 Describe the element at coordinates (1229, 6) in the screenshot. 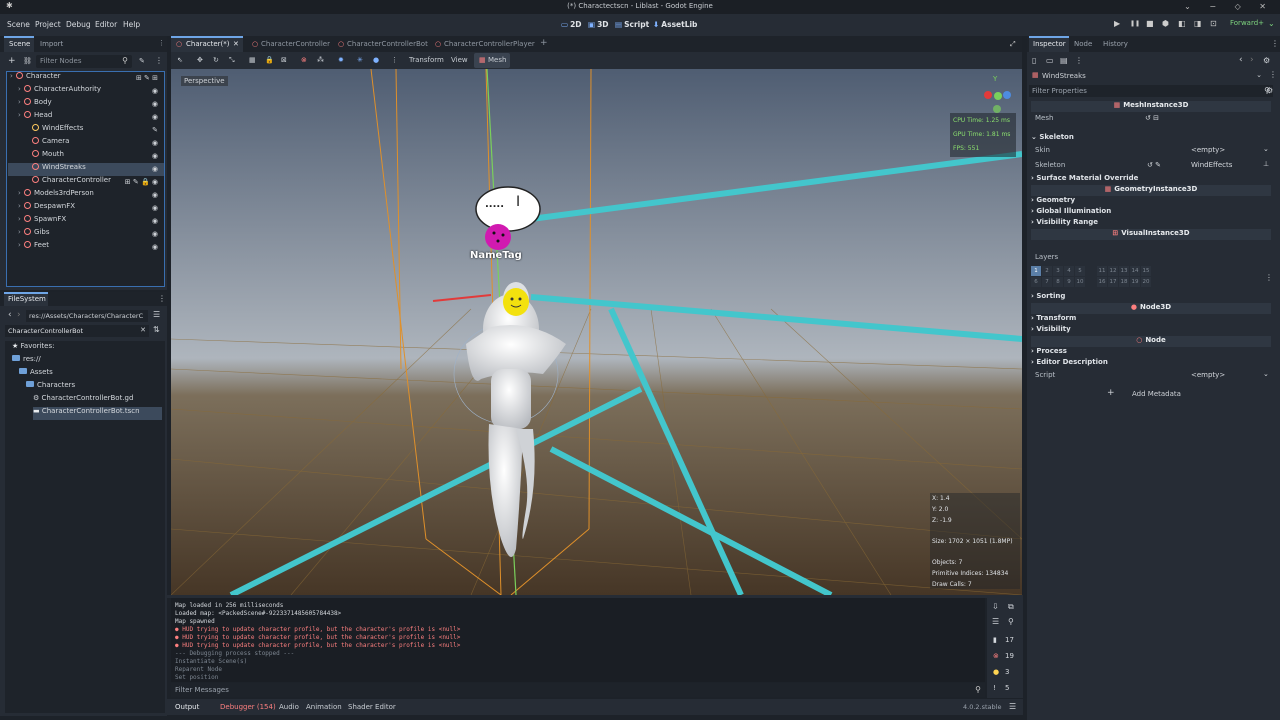

I see `window-controls: ⌄ − ◇ ✕` at that location.